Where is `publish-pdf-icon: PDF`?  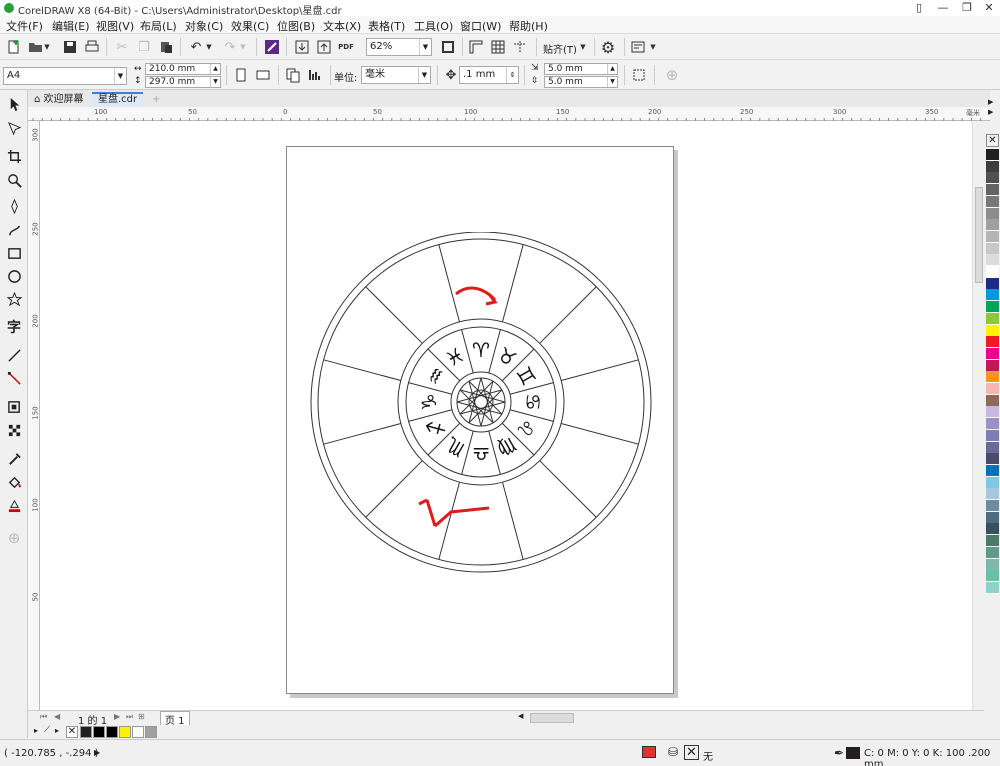
publish-pdf-icon: PDF is located at coordinates (346, 47).